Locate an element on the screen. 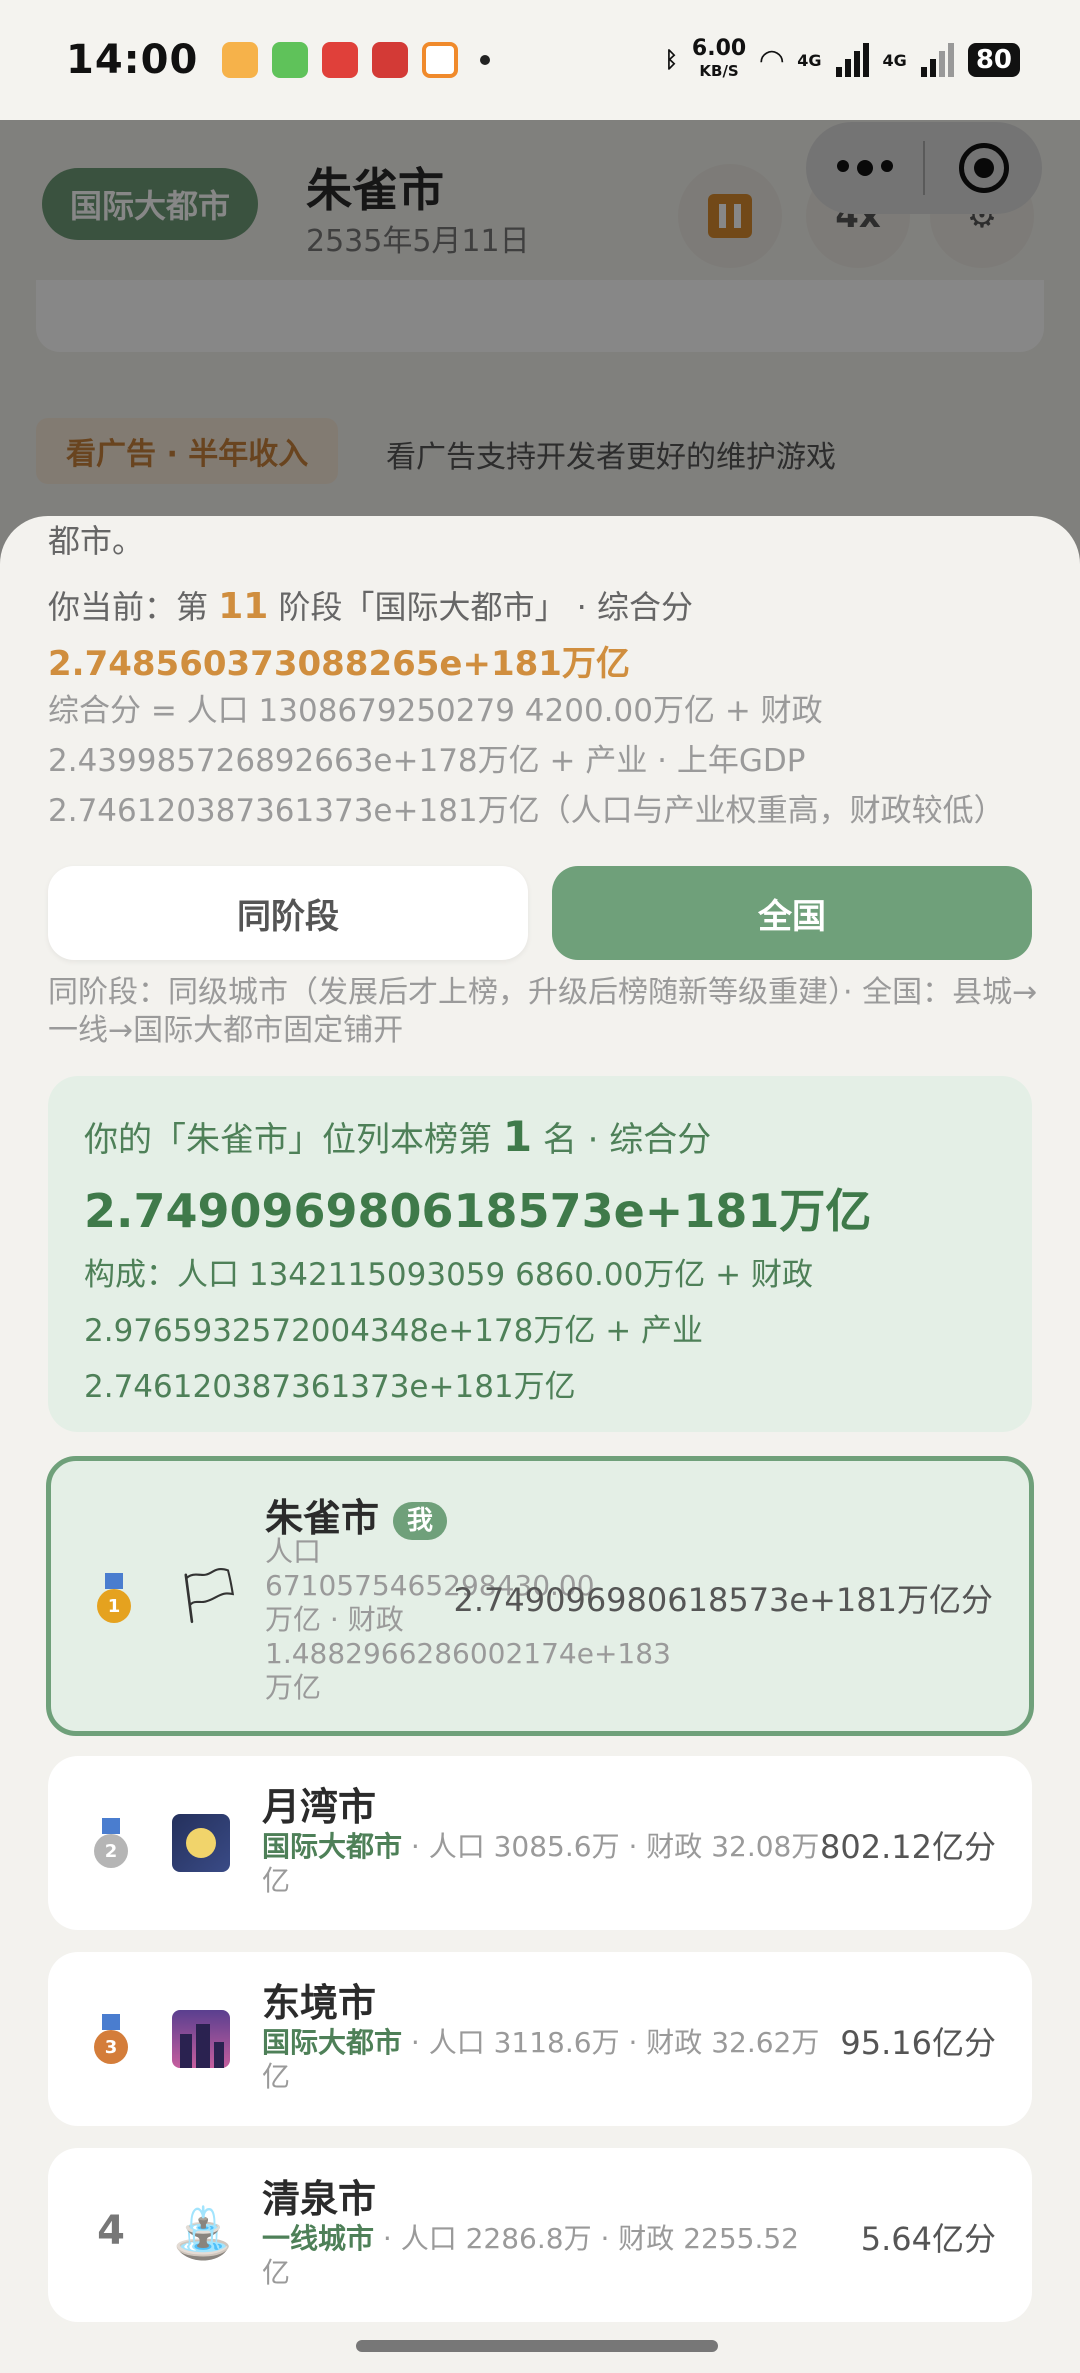 This screenshot has height=2373, width=1080. wechat-app-icon is located at coordinates (290, 60).